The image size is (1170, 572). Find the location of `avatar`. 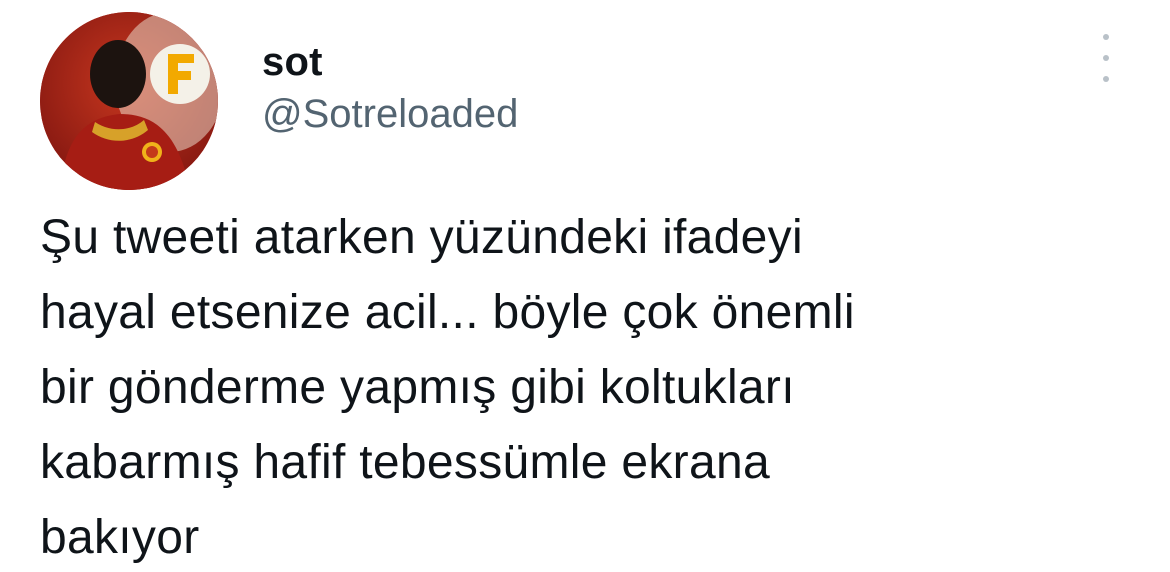

avatar is located at coordinates (129, 101).